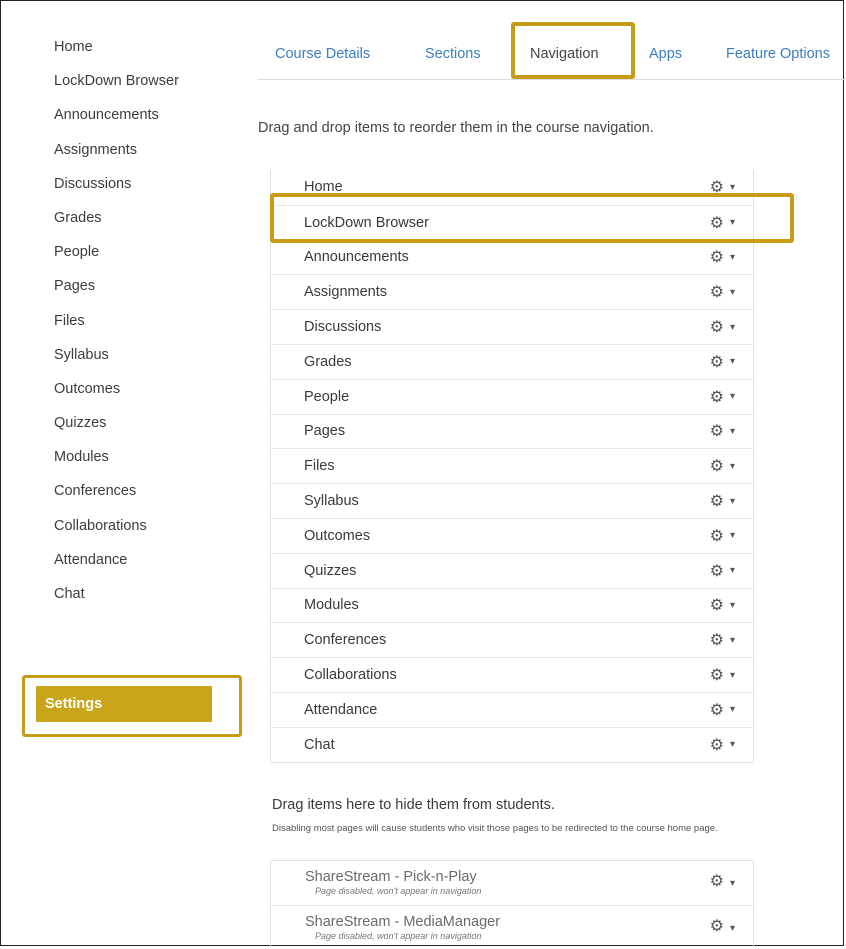 This screenshot has width=846, height=949. I want to click on sidebar-item-lockdown-browser: LockDown Browser, so click(144, 87).